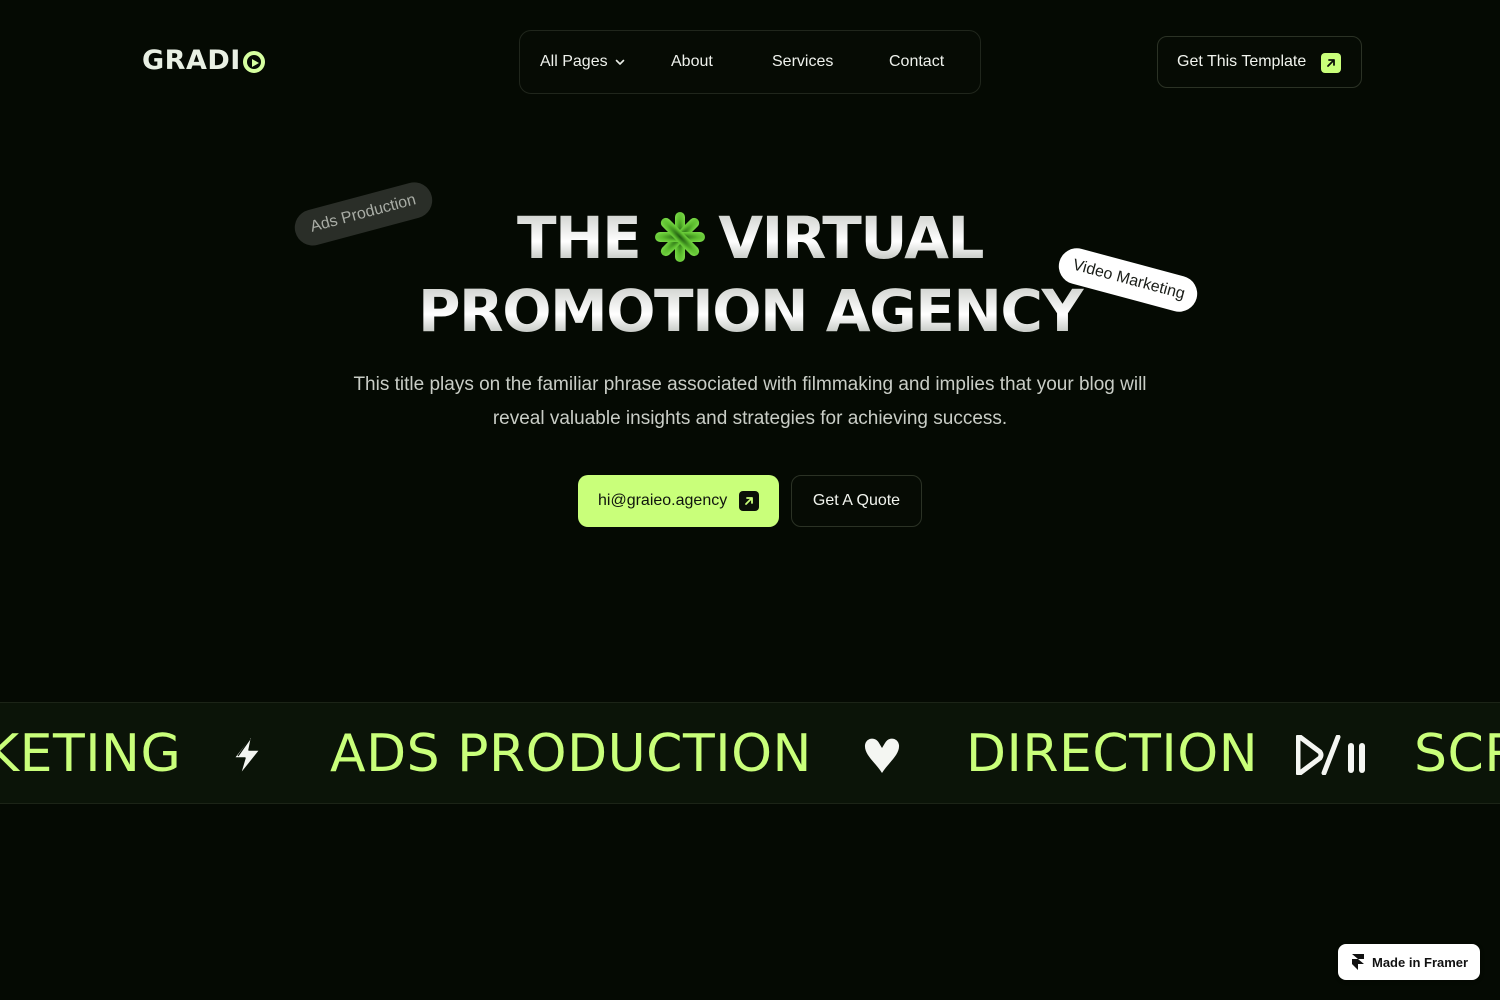 The height and width of the screenshot is (1000, 1500). I want to click on made-in-framer-badge: Made in Framer, so click(1409, 962).